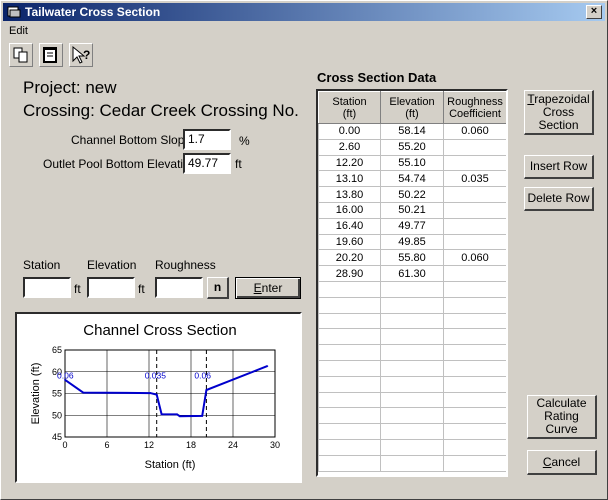 This screenshot has width=608, height=500. What do you see at coordinates (474, 179) in the screenshot?
I see `cell-roughness: 0.035` at bounding box center [474, 179].